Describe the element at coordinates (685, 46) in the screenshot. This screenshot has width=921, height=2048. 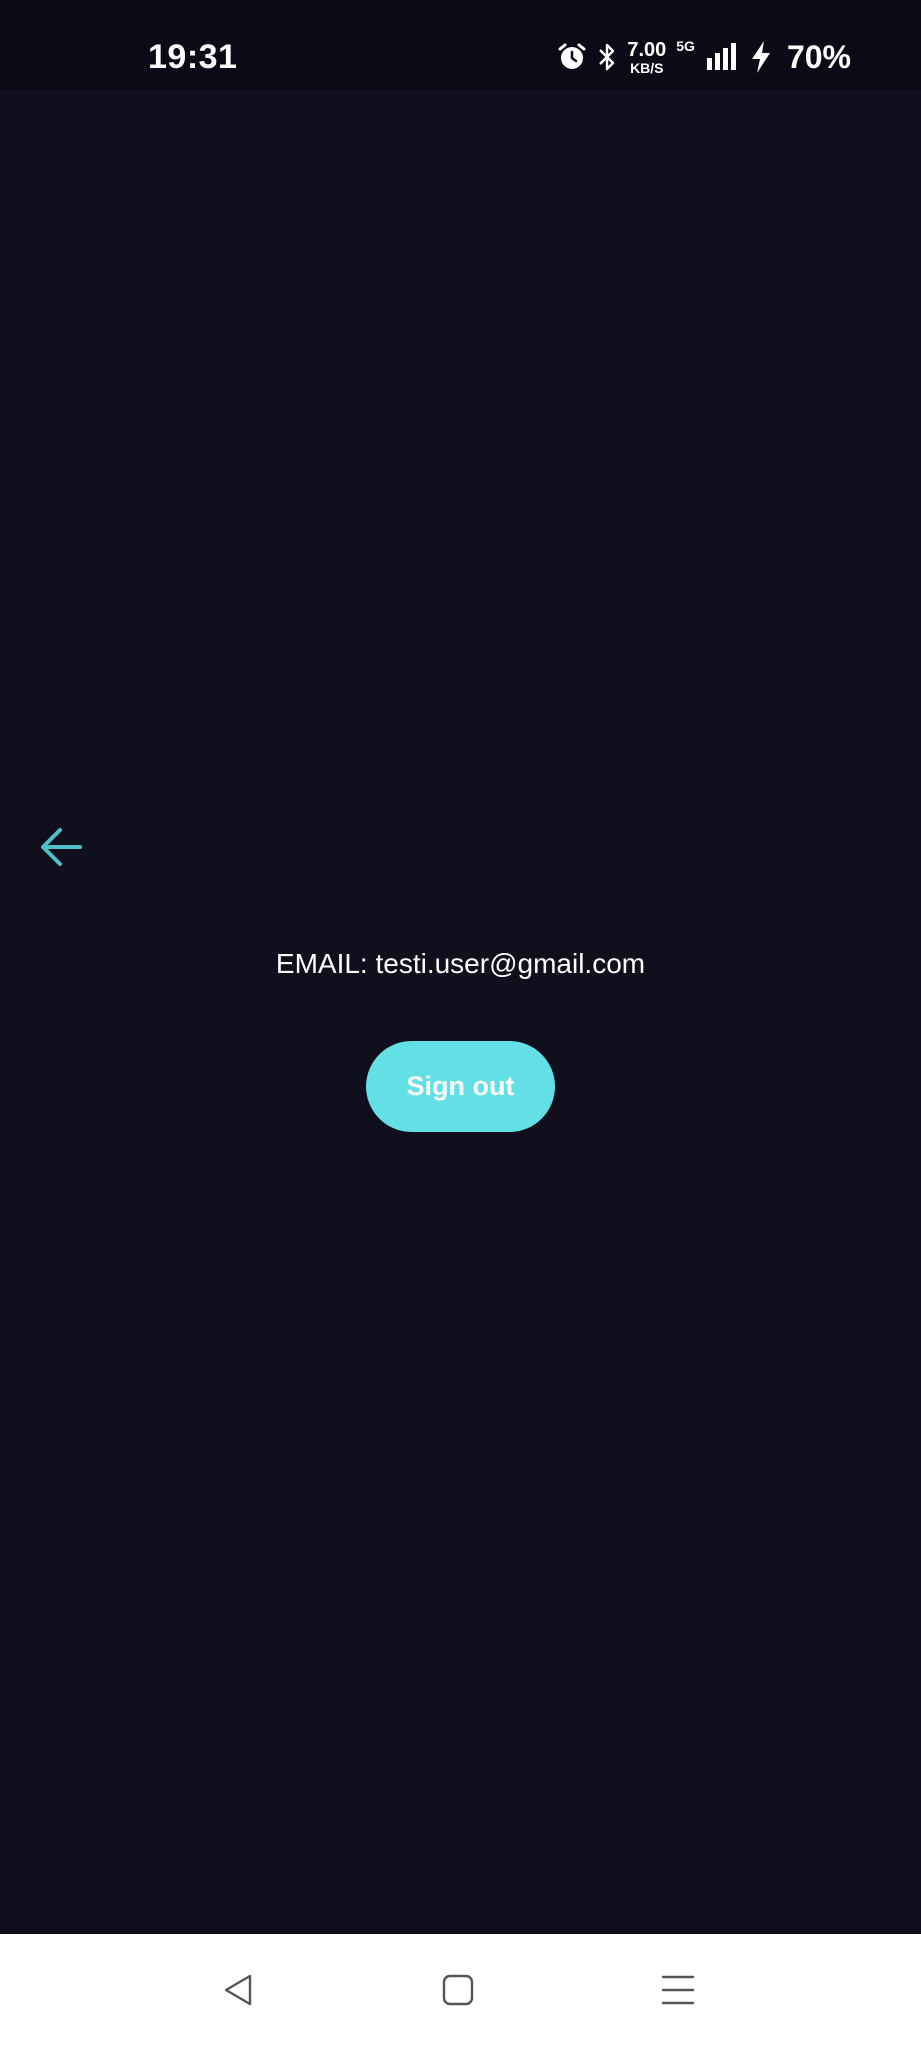
I see `network-type: 5G` at that location.